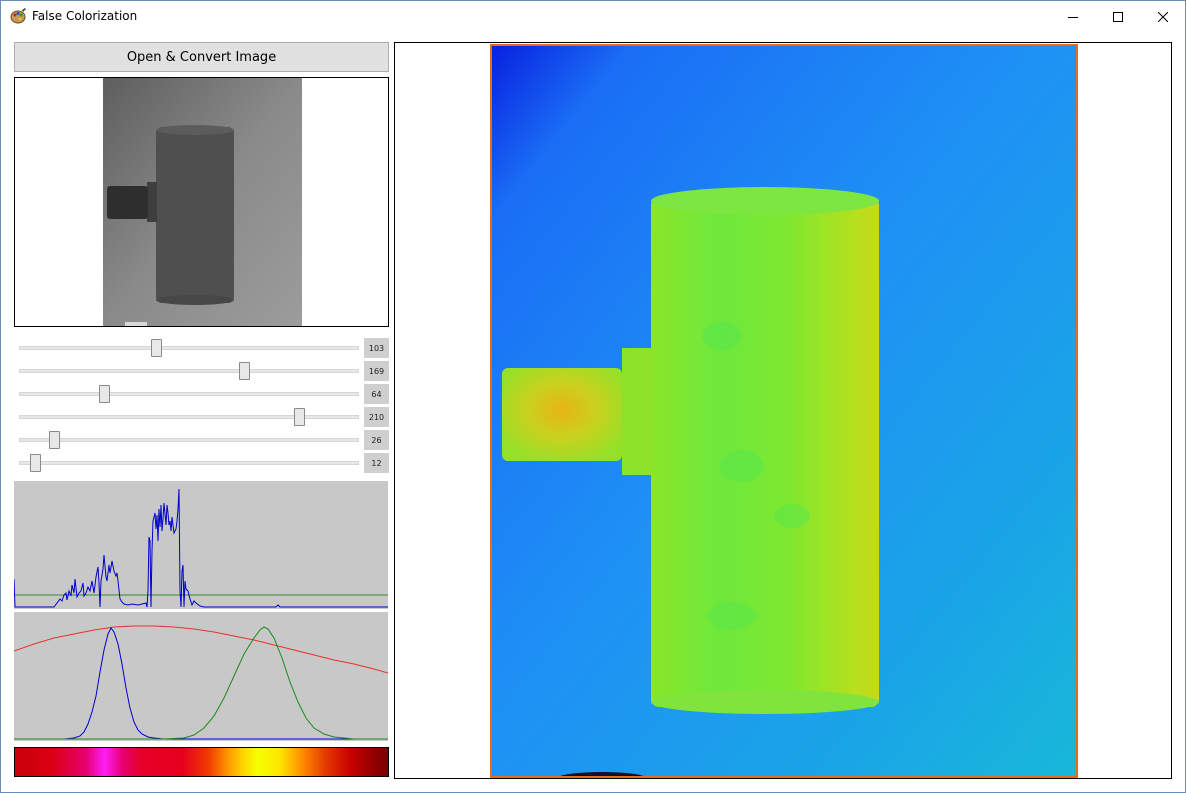 The image size is (1186, 793). What do you see at coordinates (85, 16) in the screenshot?
I see `window-title: False Colorization` at bounding box center [85, 16].